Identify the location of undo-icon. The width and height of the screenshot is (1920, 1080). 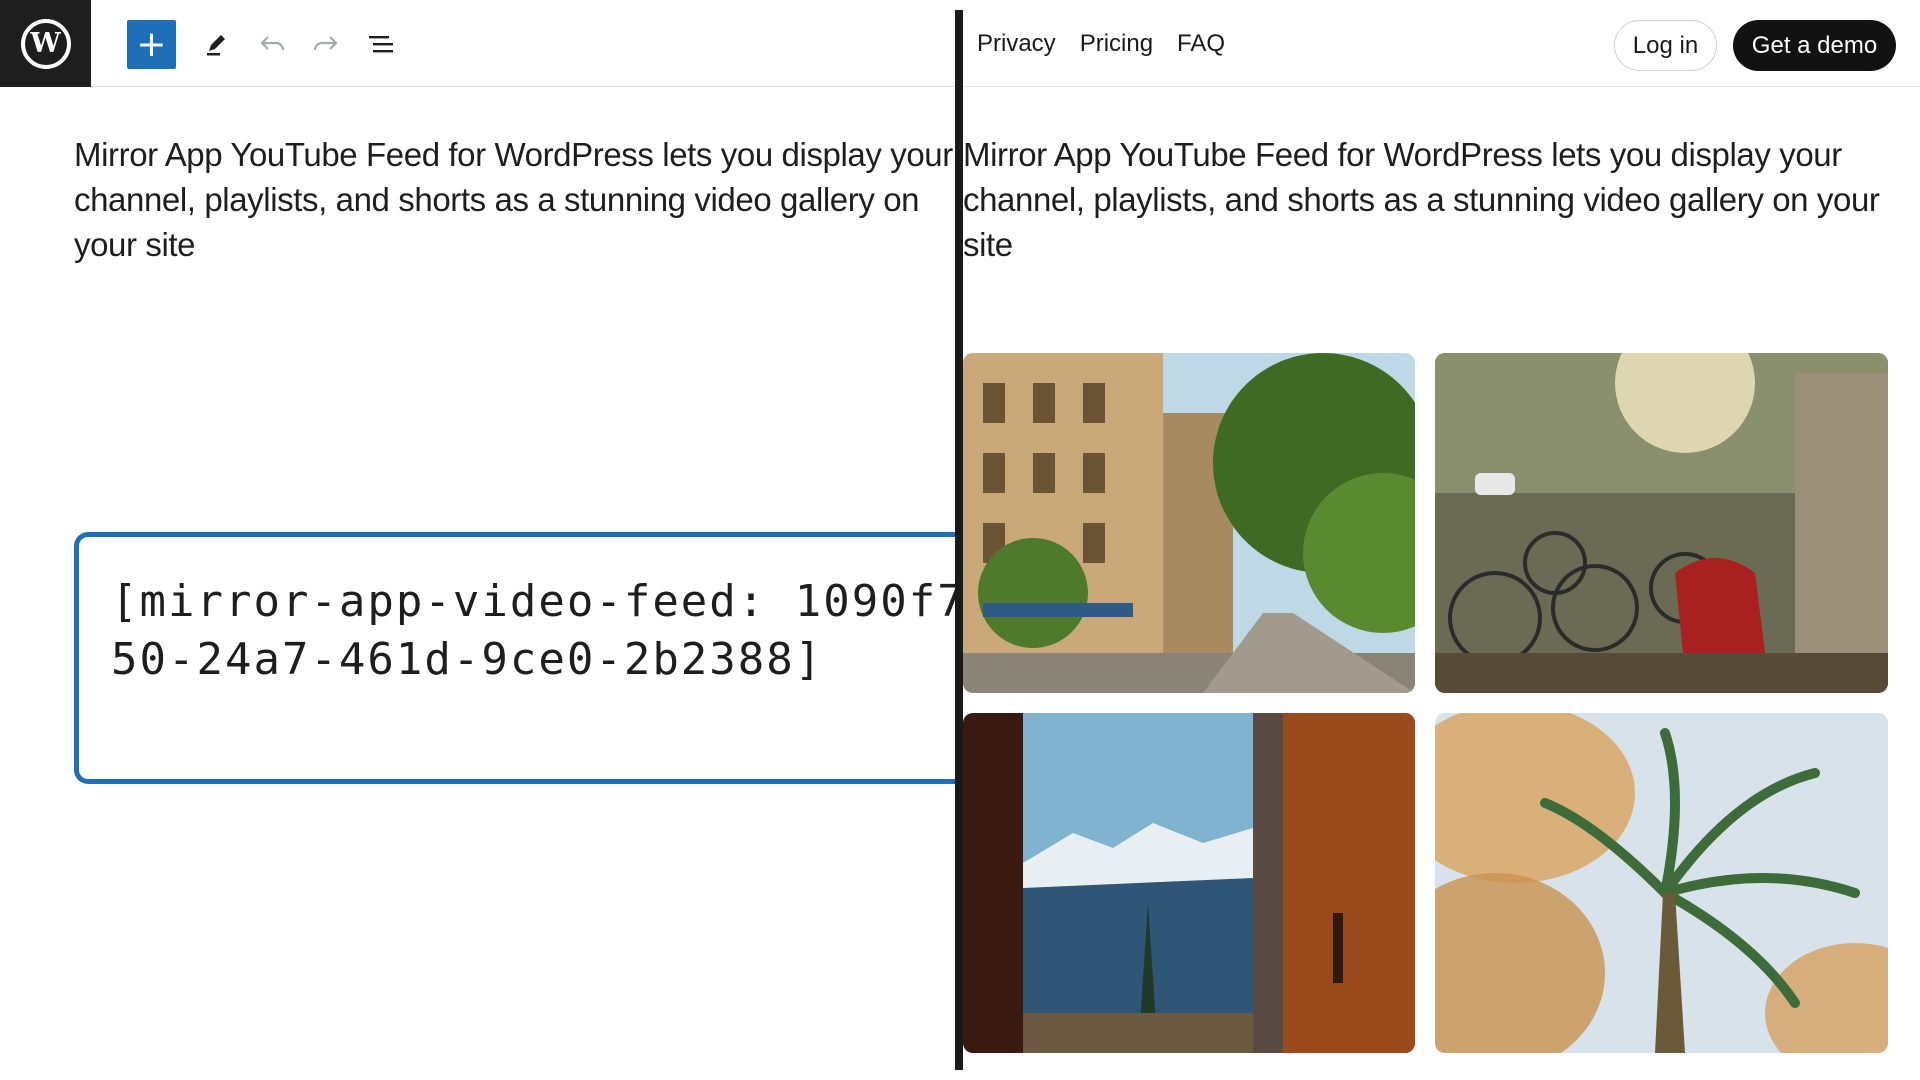
(272, 43).